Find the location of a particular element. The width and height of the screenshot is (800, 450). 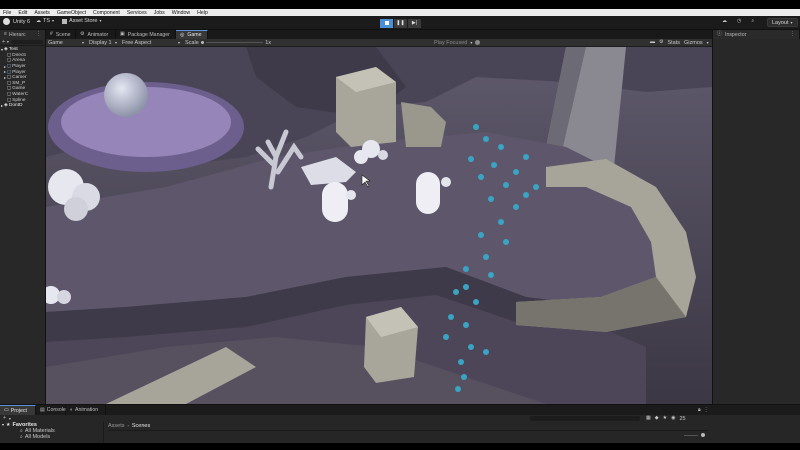

asset-store-button: Asset Store ▾ is located at coordinates (81, 21).